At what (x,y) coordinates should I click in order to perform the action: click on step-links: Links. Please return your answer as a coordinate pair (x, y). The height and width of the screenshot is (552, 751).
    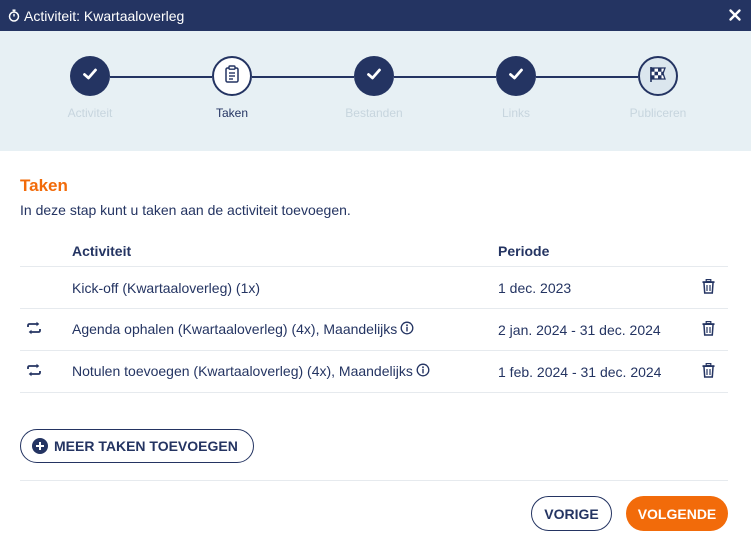
    Looking at the image, I should click on (516, 88).